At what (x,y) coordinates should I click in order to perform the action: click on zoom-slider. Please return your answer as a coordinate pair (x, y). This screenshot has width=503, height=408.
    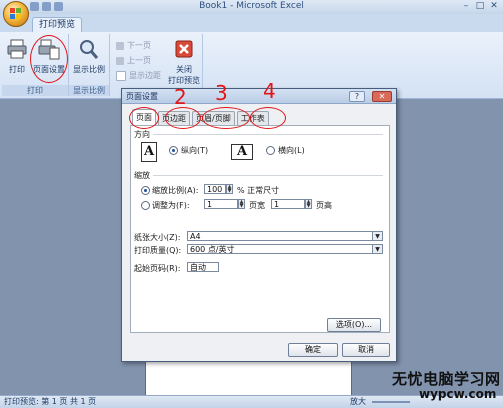
    Looking at the image, I should click on (391, 402).